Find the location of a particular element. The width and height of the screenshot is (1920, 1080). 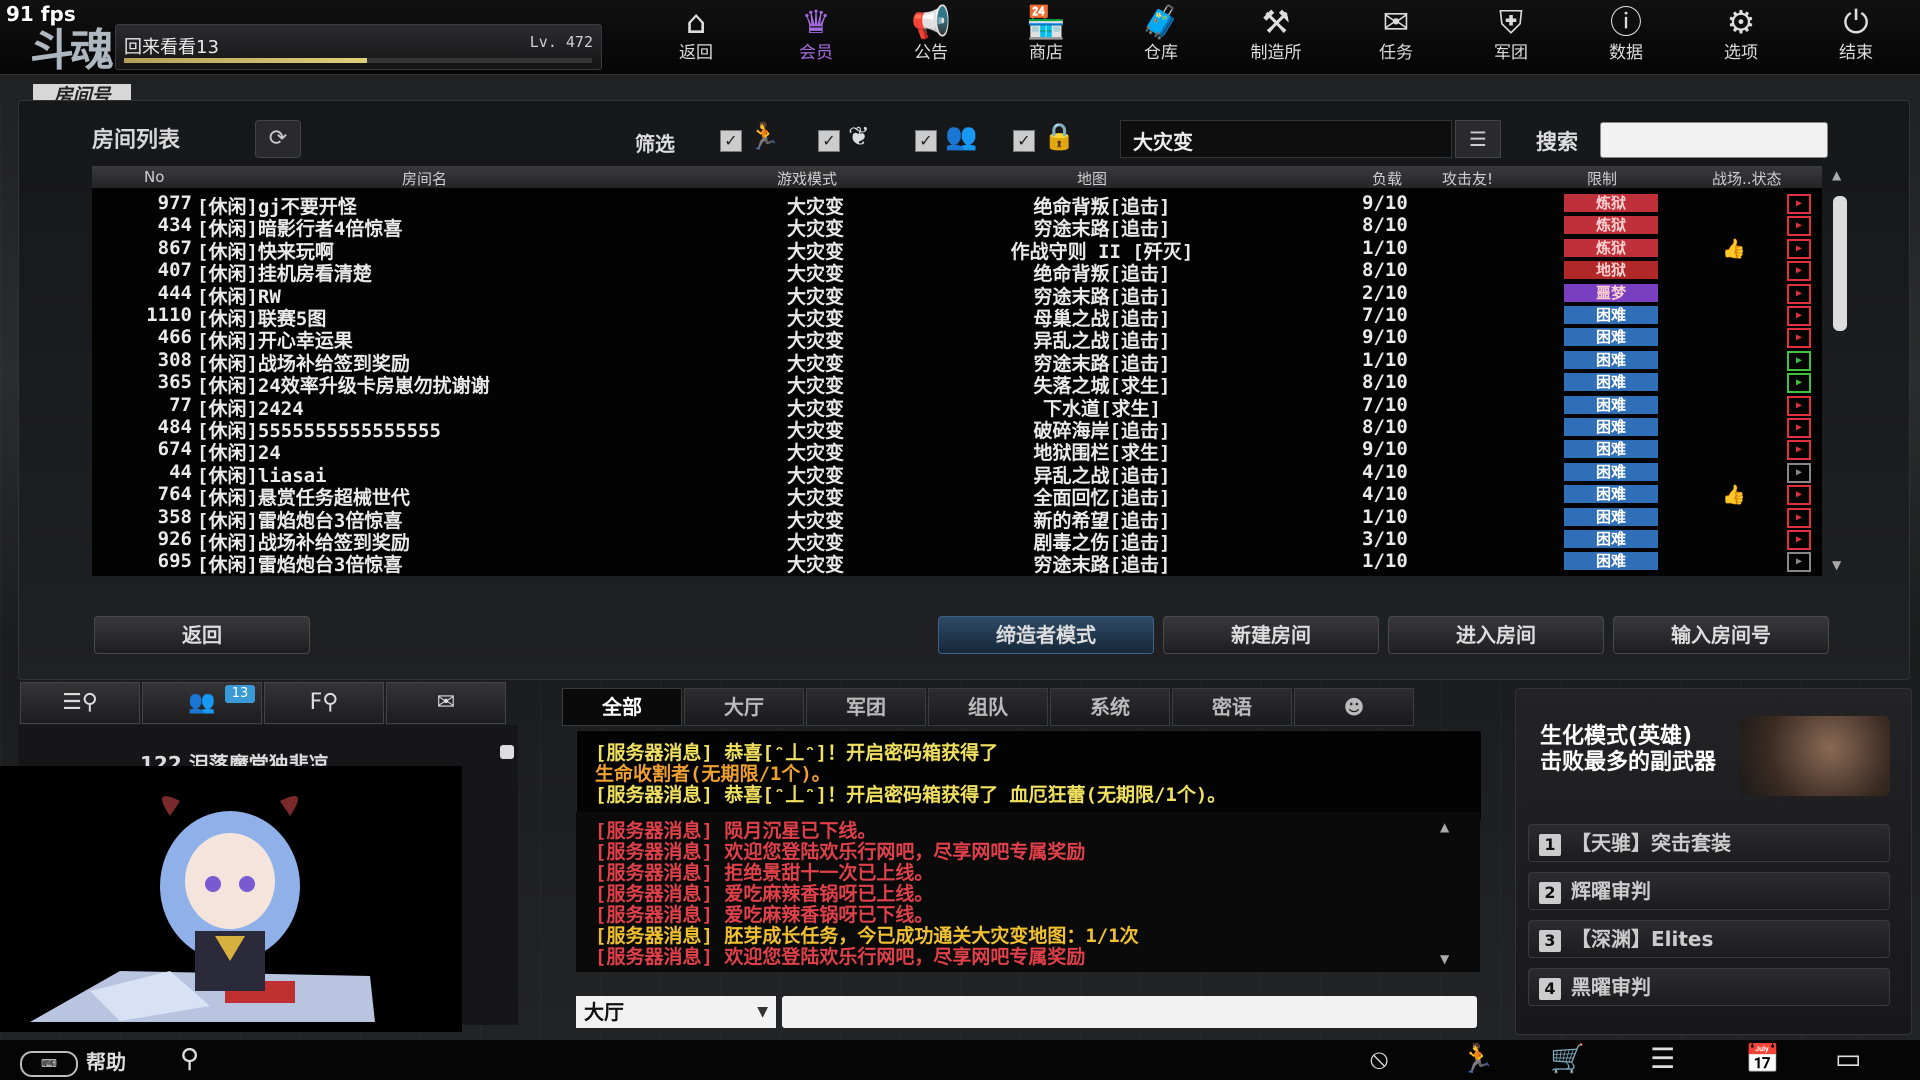

refresh-button: ⟳ is located at coordinates (278, 139).